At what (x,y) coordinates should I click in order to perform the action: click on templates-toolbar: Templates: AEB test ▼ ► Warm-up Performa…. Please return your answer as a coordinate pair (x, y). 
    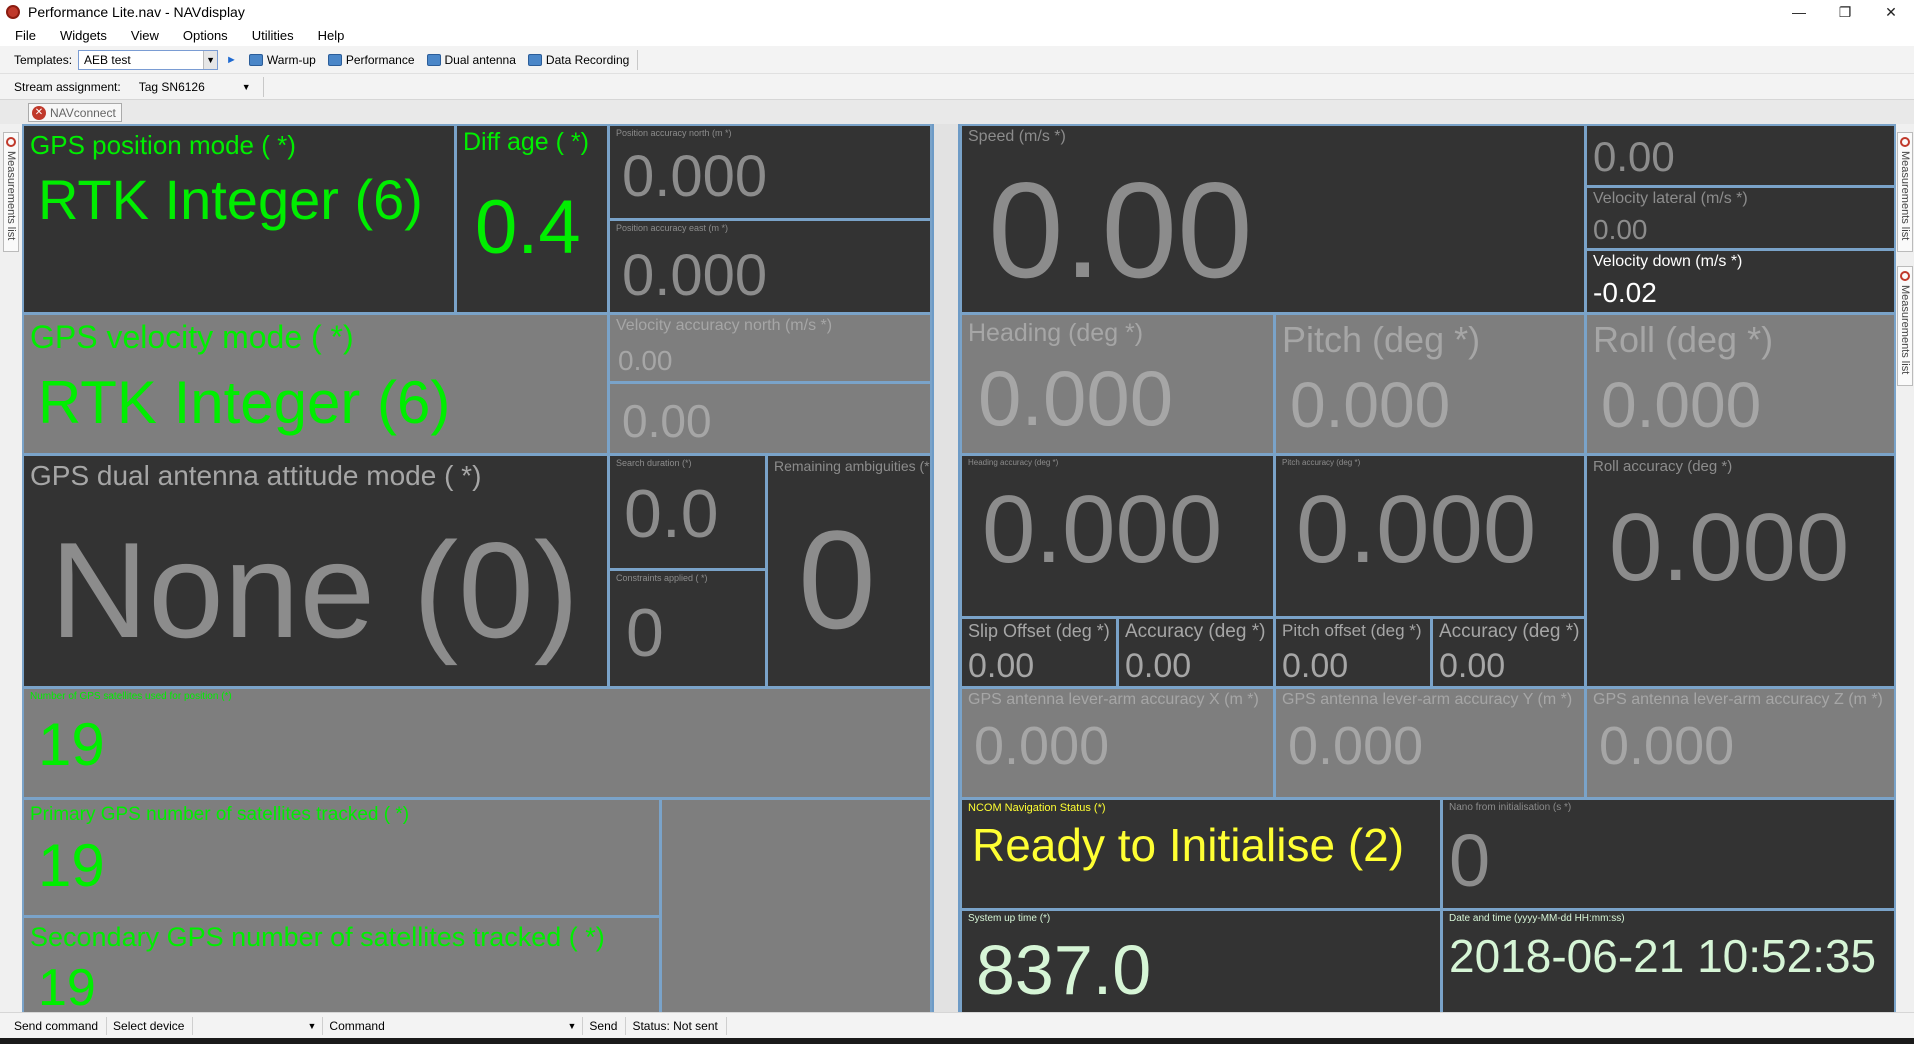
    Looking at the image, I should click on (957, 60).